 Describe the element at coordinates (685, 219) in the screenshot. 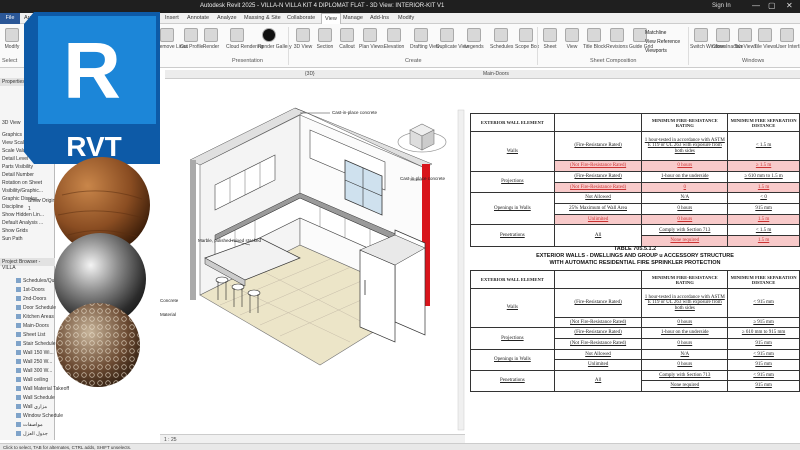

I see `table-cell-highlight: 0 hours` at that location.